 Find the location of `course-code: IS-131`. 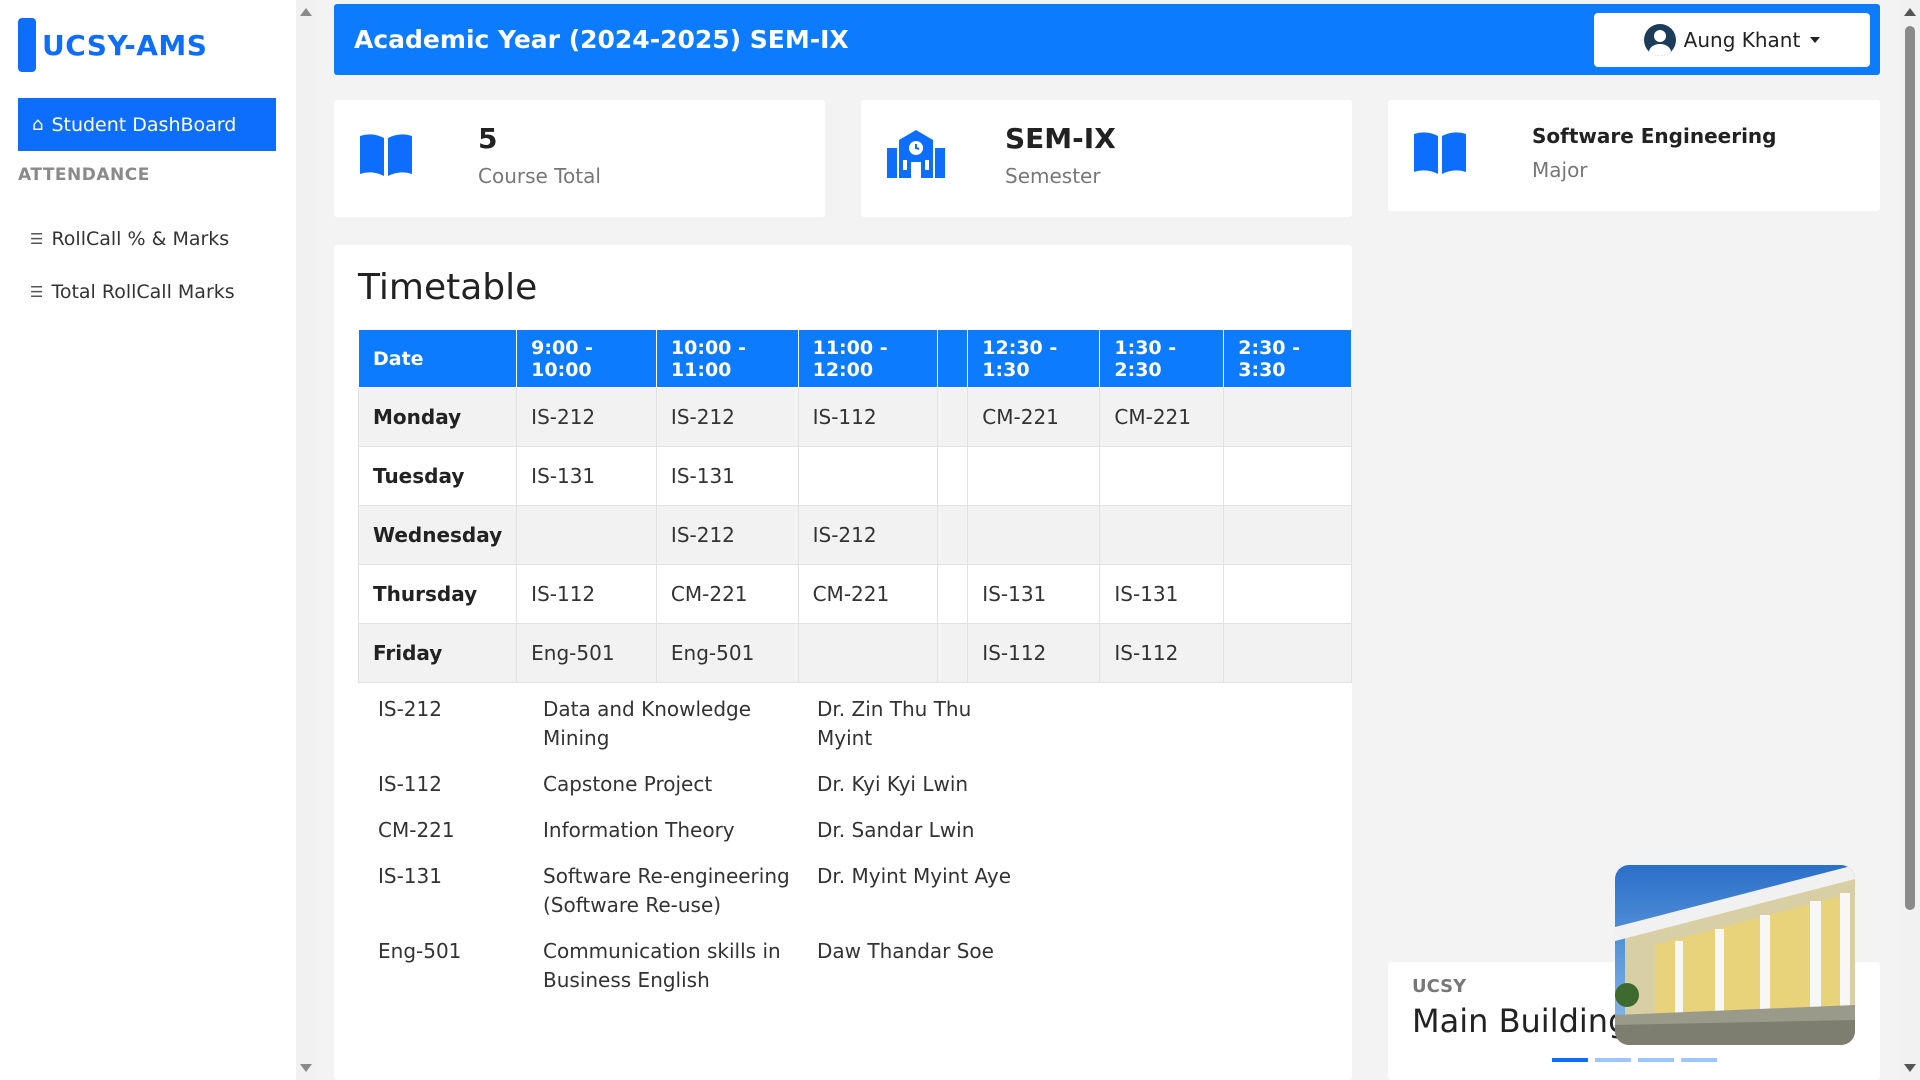

course-code: IS-131 is located at coordinates (410, 876).